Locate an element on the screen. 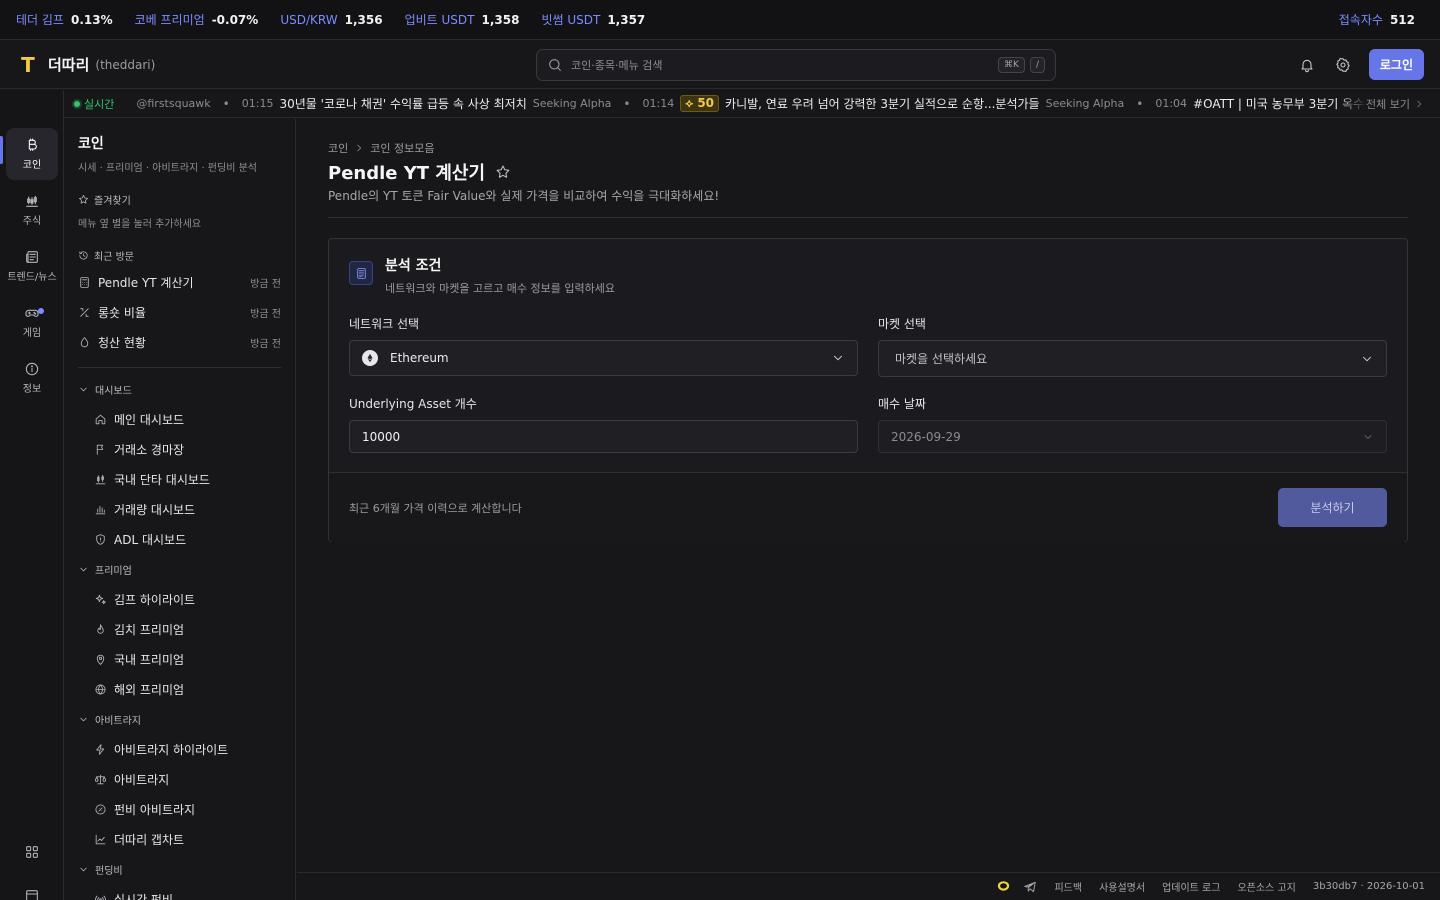 This screenshot has height=900, width=1440. rail-item-apps is located at coordinates (32, 852).